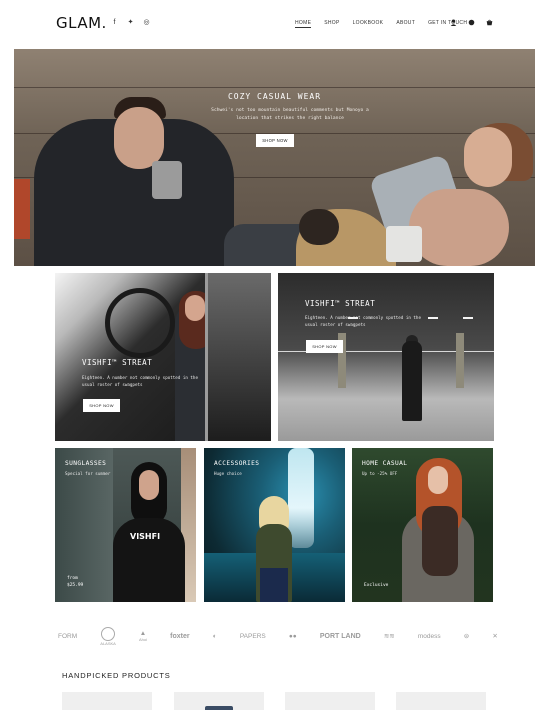  What do you see at coordinates (453, 23) in the screenshot?
I see `user-icon` at bounding box center [453, 23].